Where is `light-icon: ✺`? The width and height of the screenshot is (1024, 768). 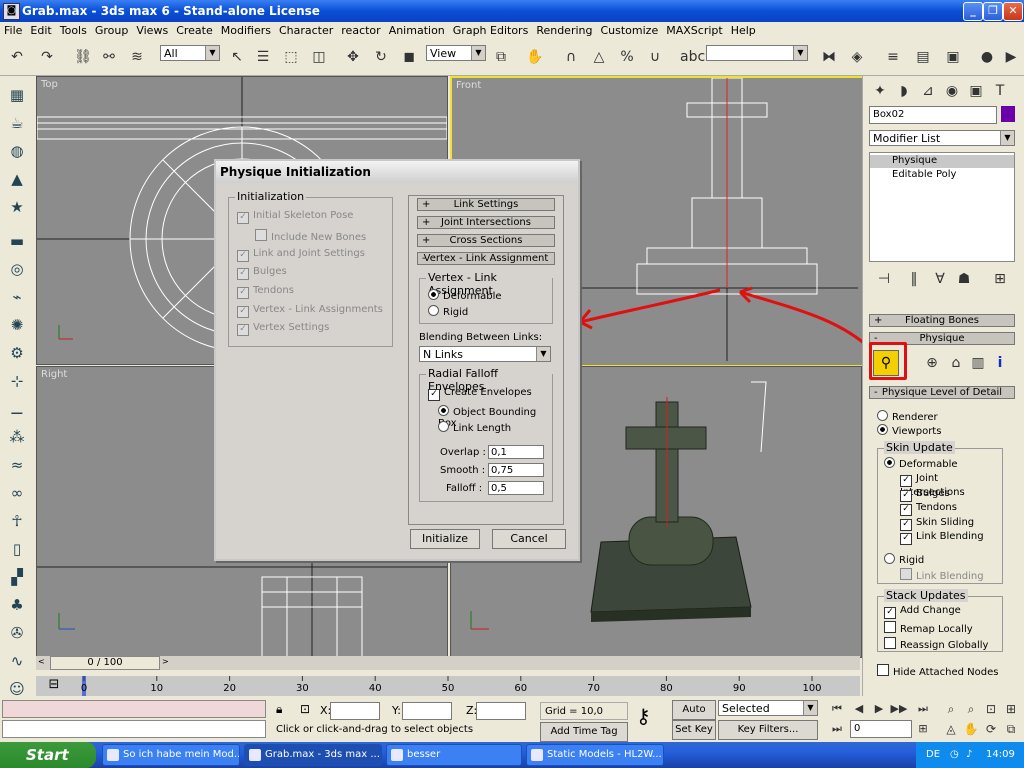
light-icon: ✺ is located at coordinates (17, 325).